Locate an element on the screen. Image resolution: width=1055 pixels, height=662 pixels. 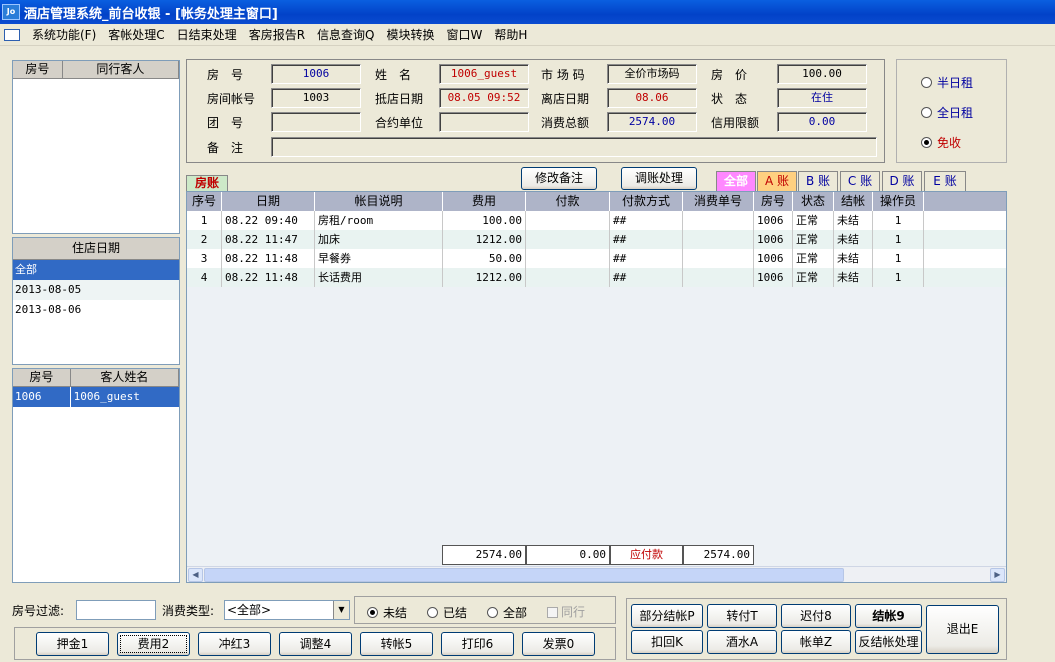
undo-checkout-button: 反结帐处理 is located at coordinates (888, 642).